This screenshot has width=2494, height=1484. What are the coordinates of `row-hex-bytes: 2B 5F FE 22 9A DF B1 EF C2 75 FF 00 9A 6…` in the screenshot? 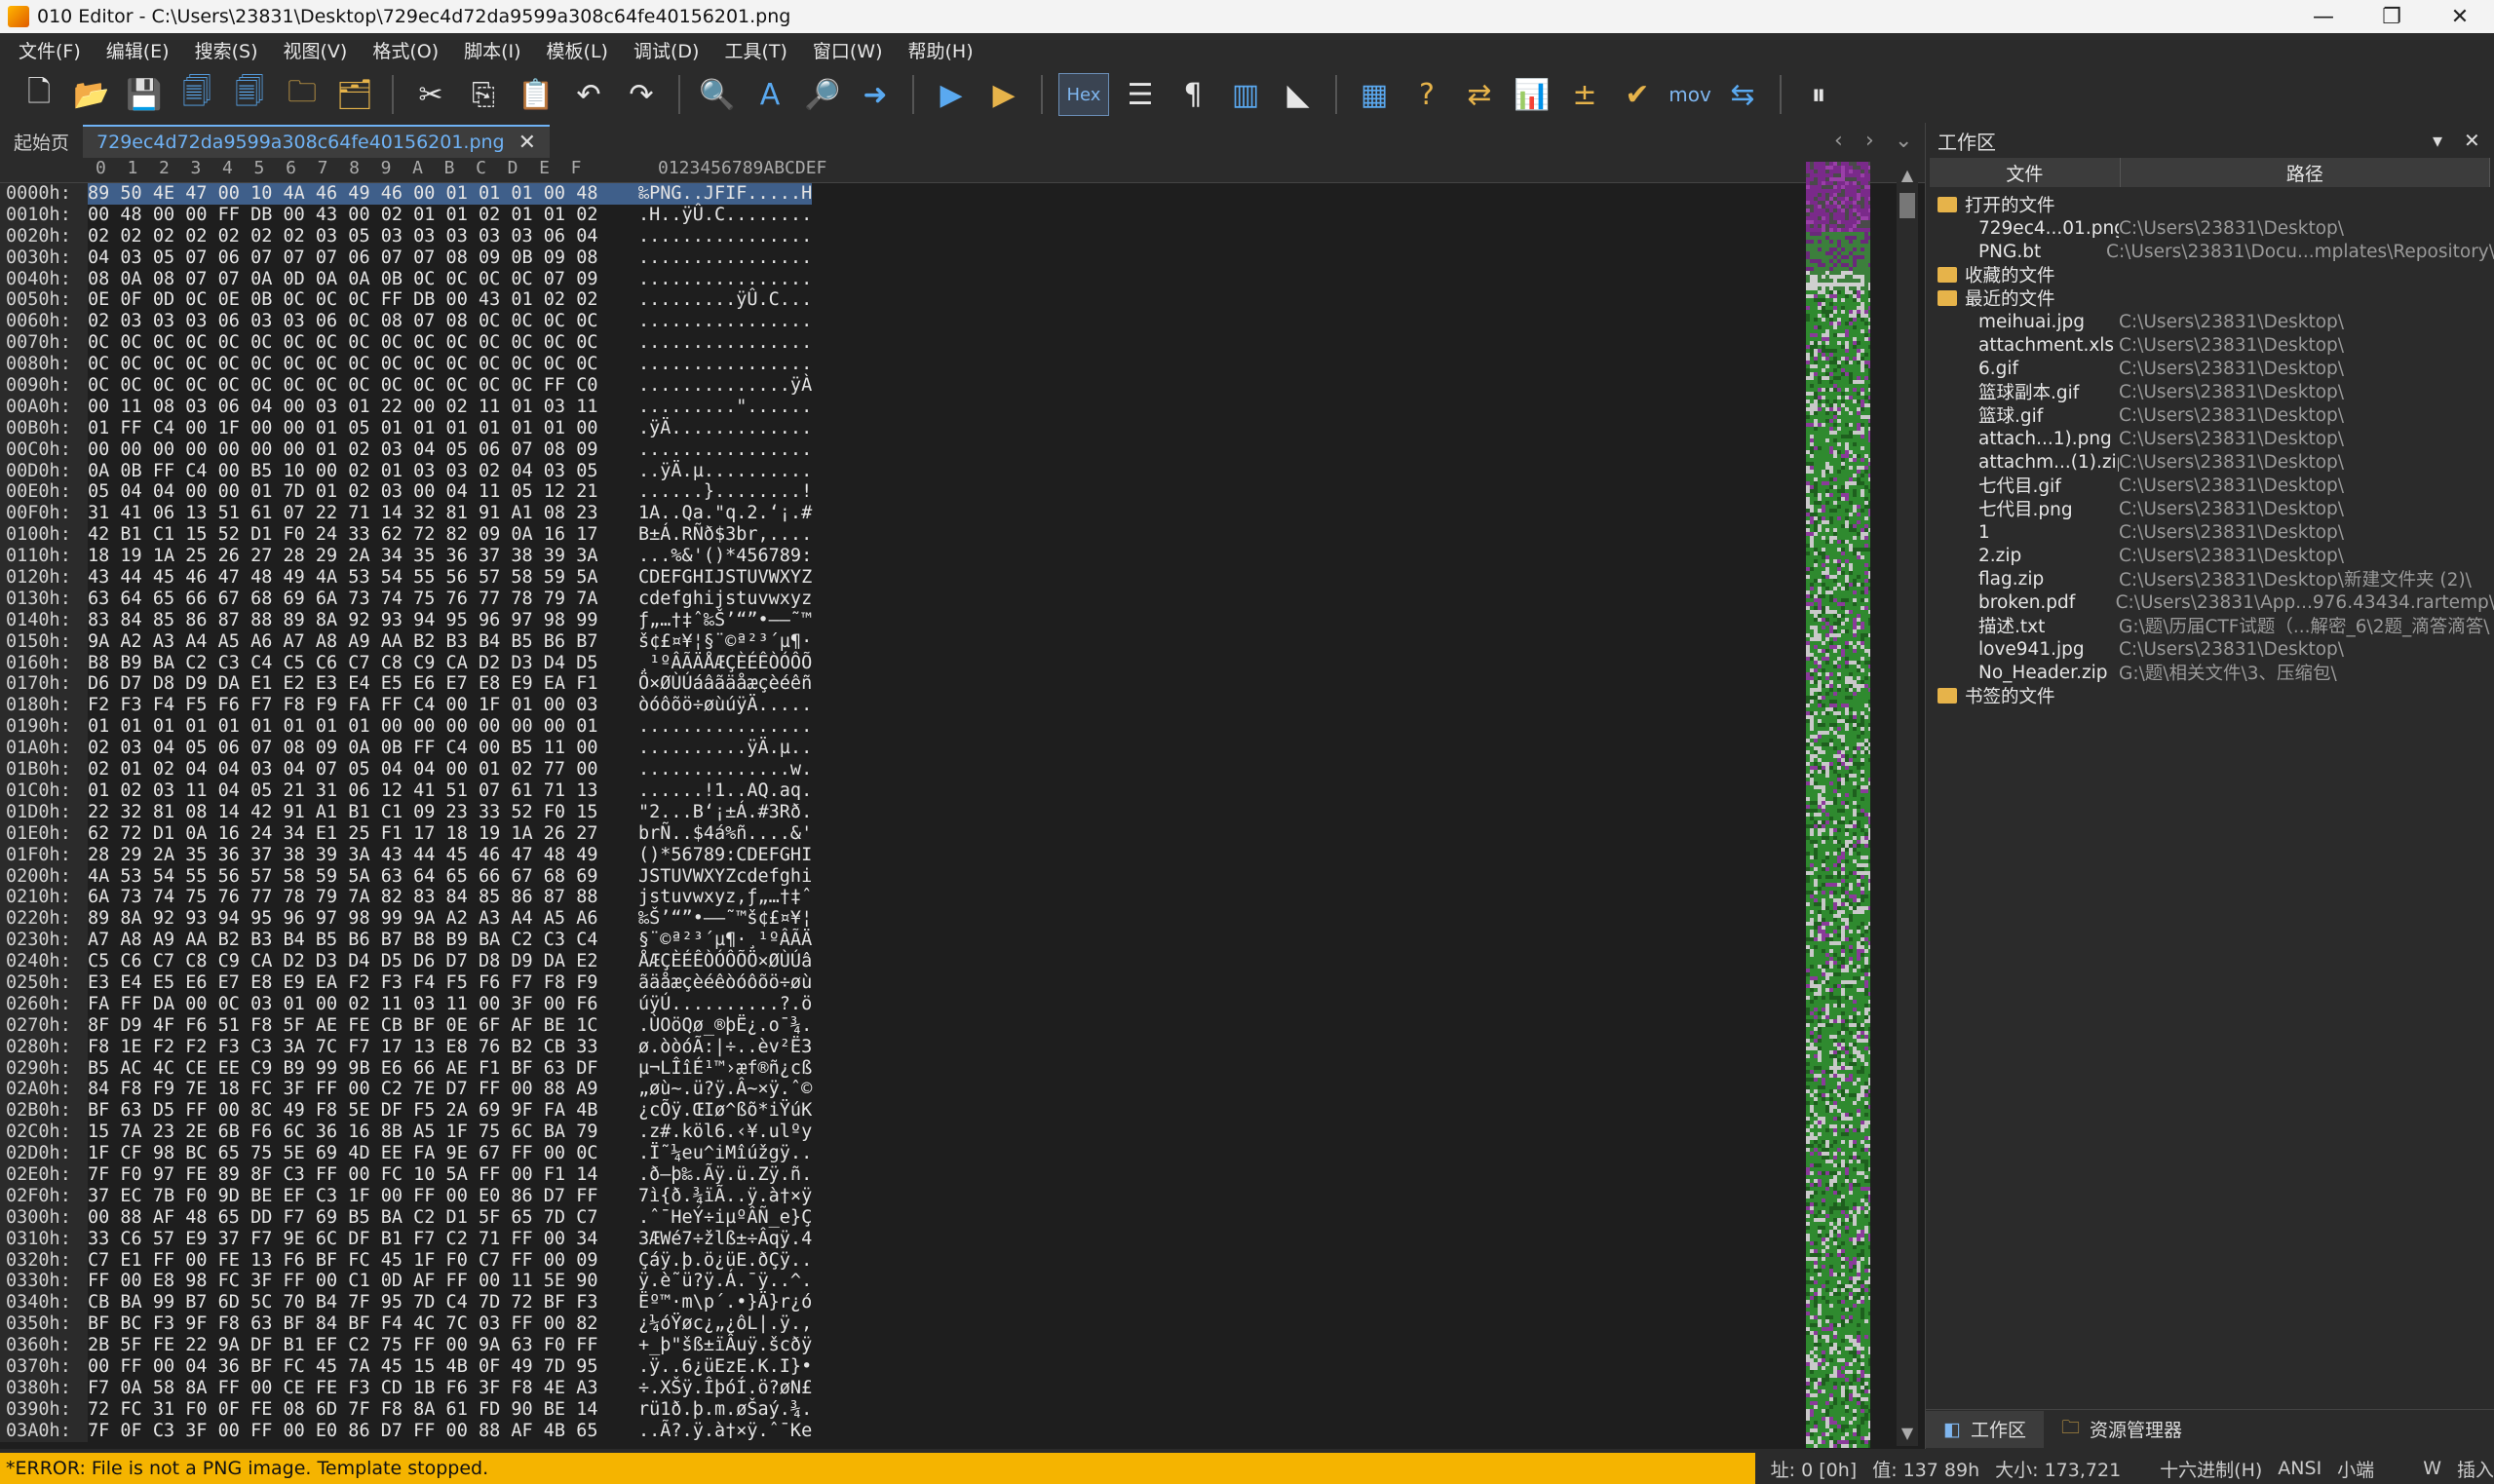 It's located at (363, 1345).